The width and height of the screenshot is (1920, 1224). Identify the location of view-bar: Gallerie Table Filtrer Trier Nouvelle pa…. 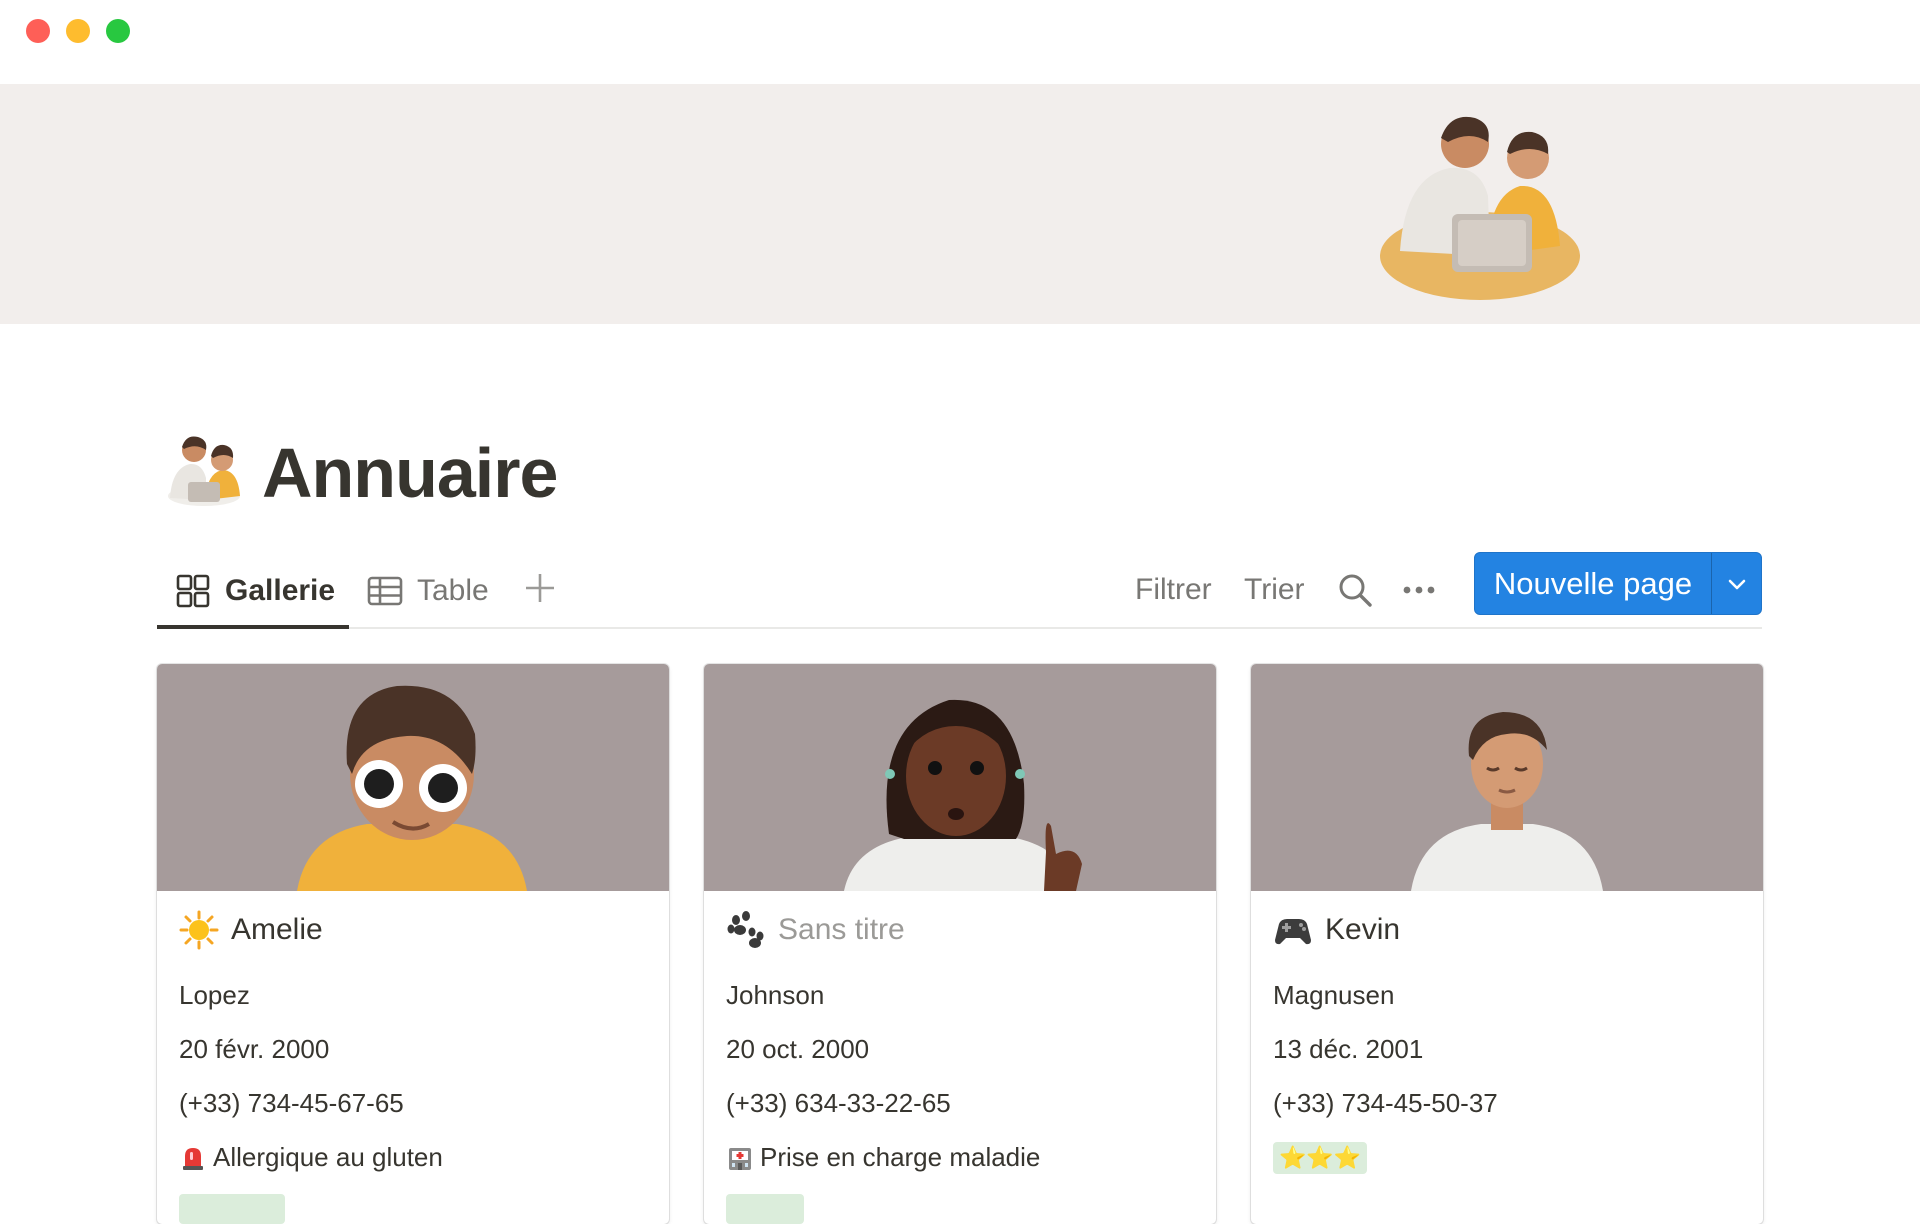
(959, 590).